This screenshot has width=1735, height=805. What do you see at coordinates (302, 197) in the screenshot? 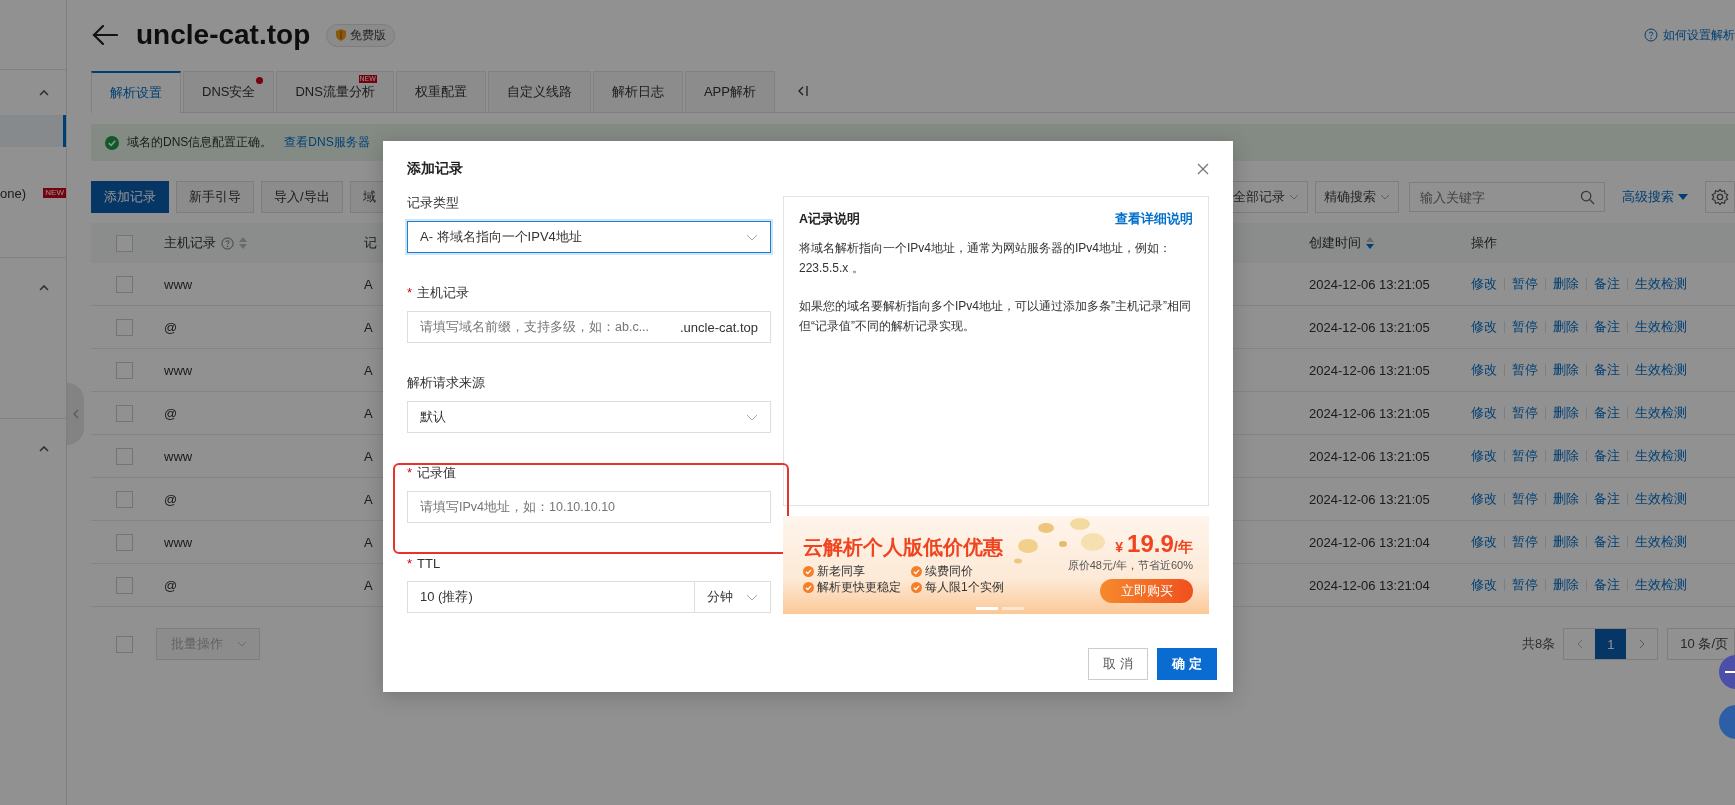
I see `toolbar-button: 导入/导出` at bounding box center [302, 197].